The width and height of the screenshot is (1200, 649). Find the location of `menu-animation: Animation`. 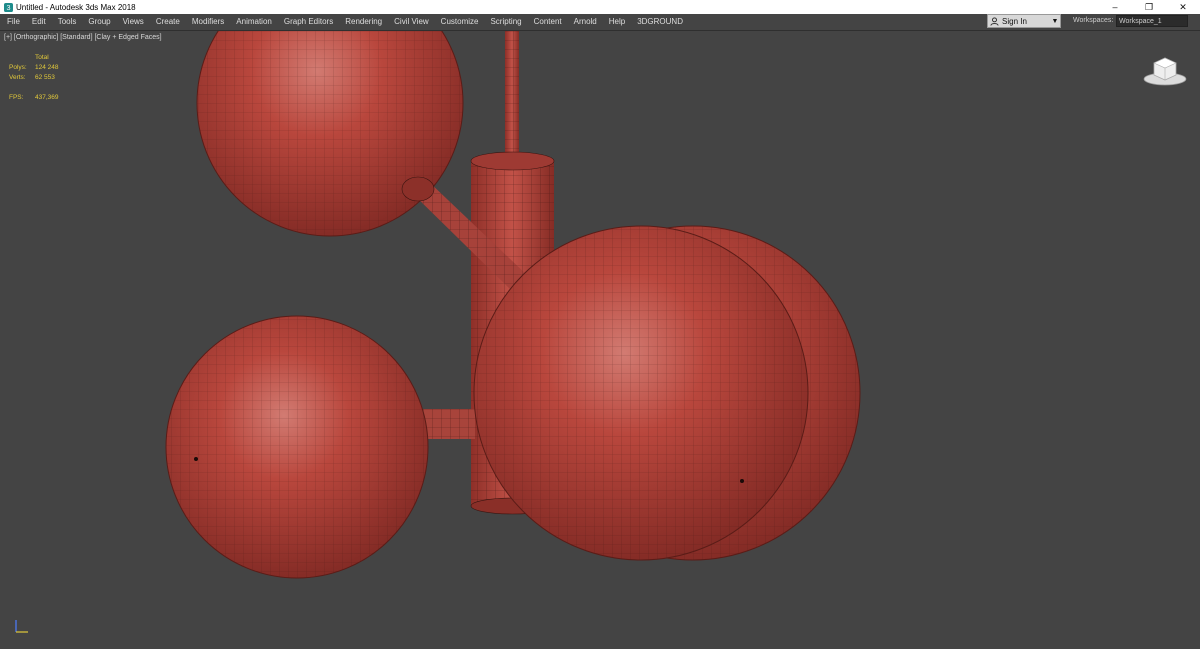

menu-animation: Animation is located at coordinates (254, 22).